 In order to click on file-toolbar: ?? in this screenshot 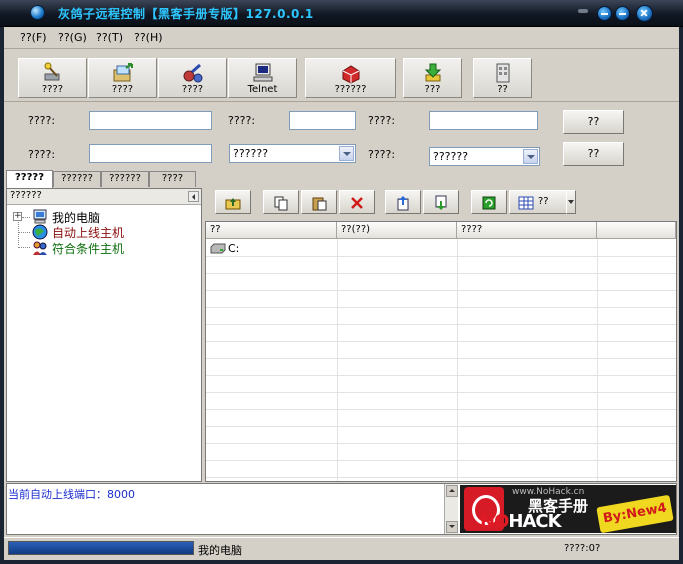, I will do `click(441, 202)`.